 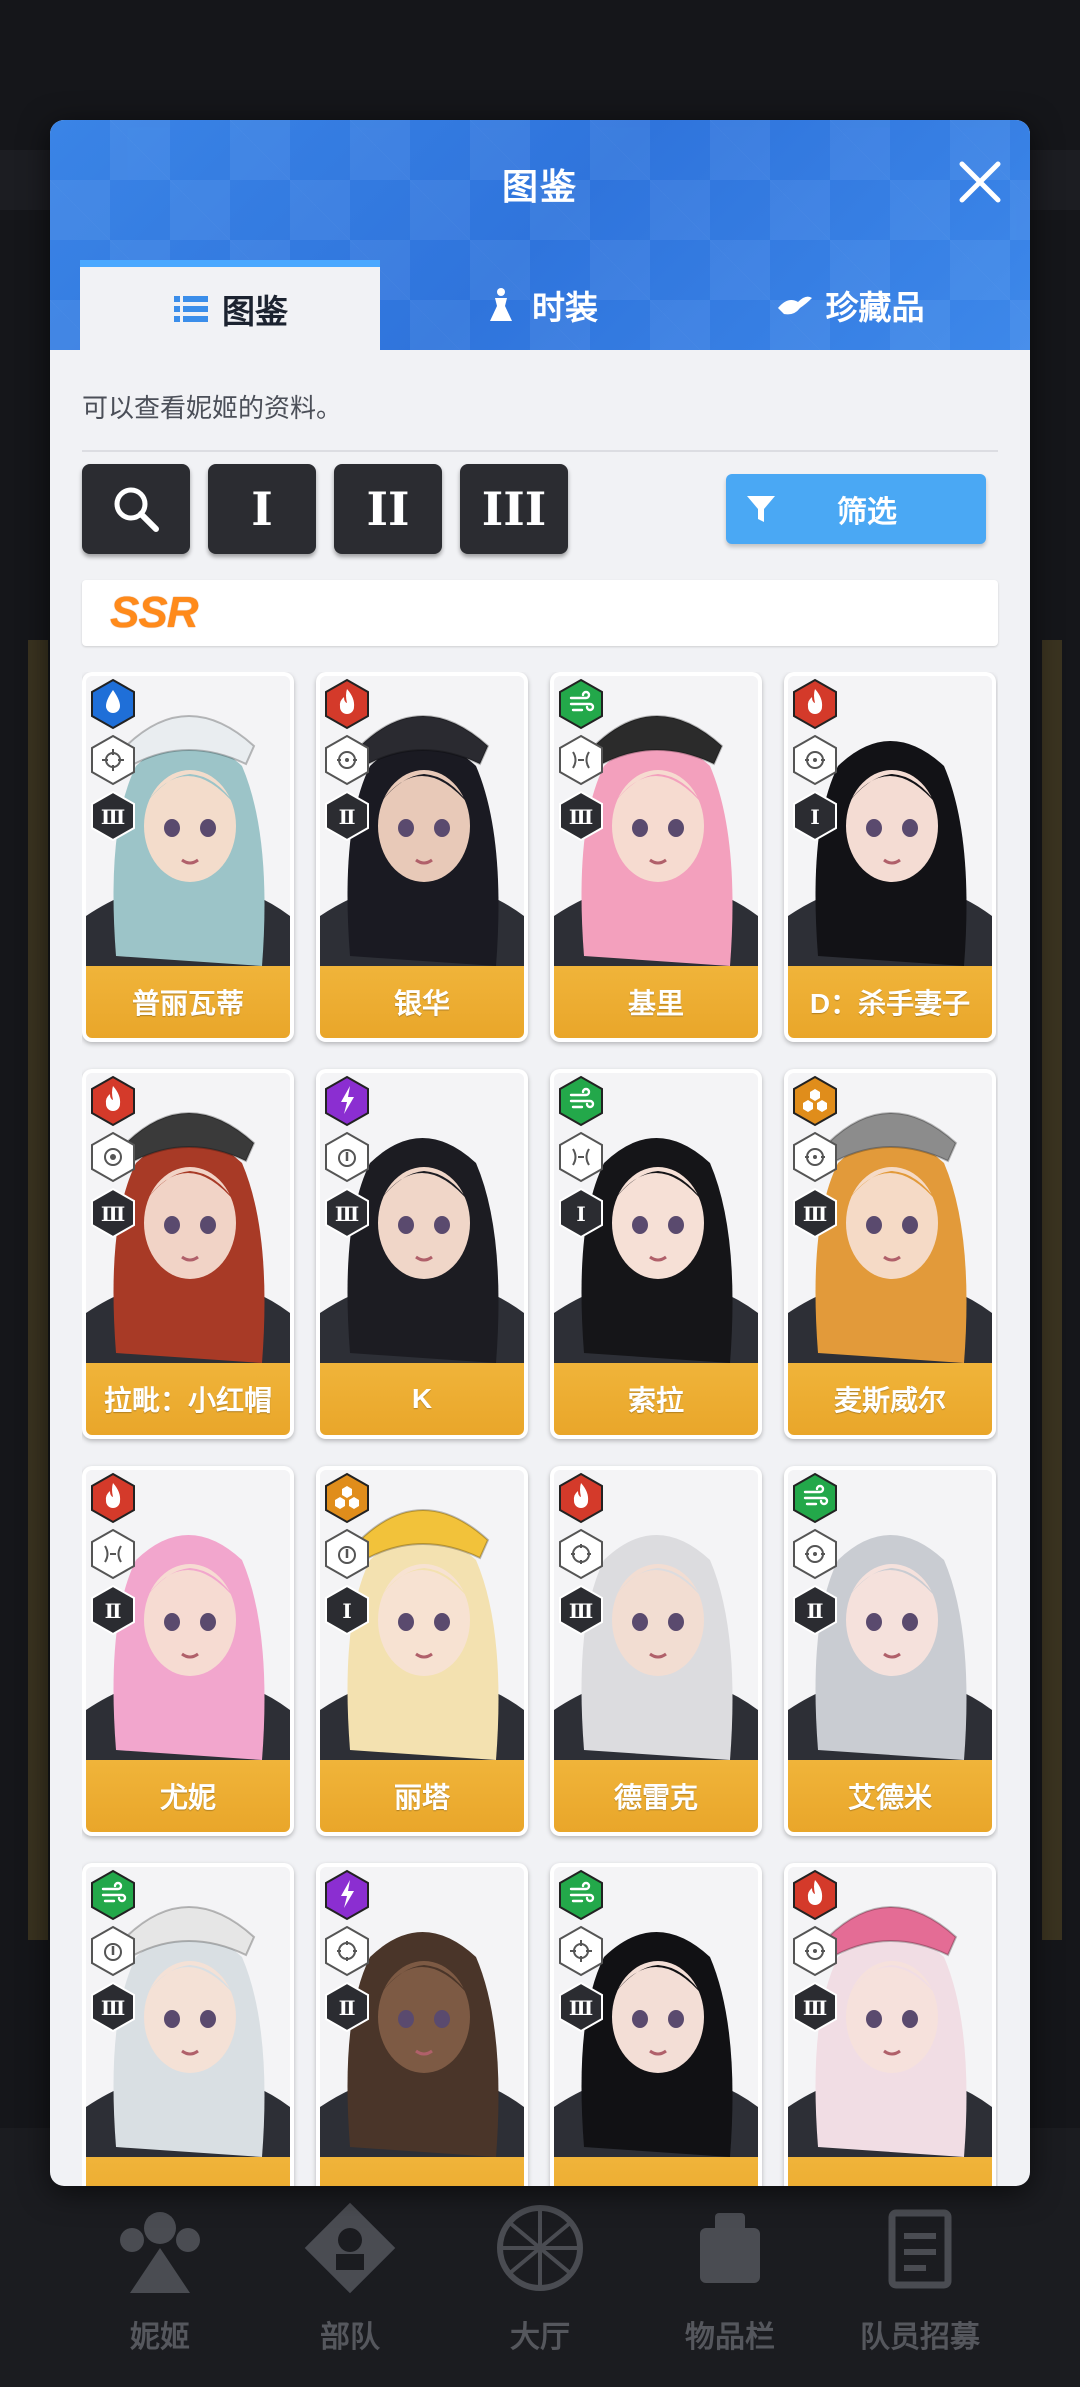 I want to click on inventory-icon, so click(x=730, y=2248).